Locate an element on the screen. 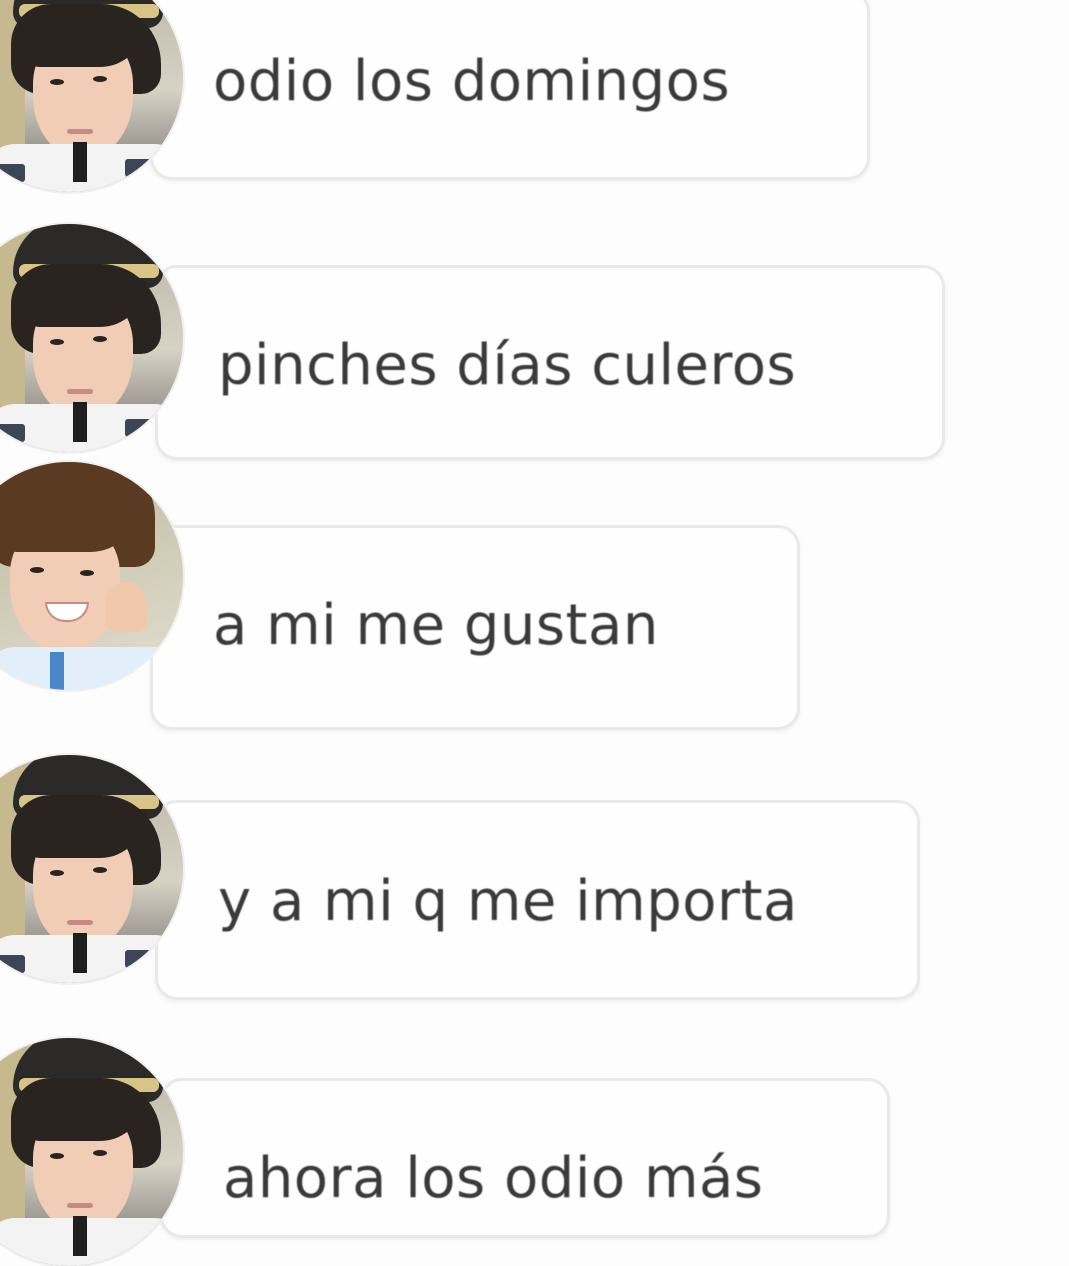 The width and height of the screenshot is (1069, 1266). message-text: a mi me gustan is located at coordinates (436, 625).